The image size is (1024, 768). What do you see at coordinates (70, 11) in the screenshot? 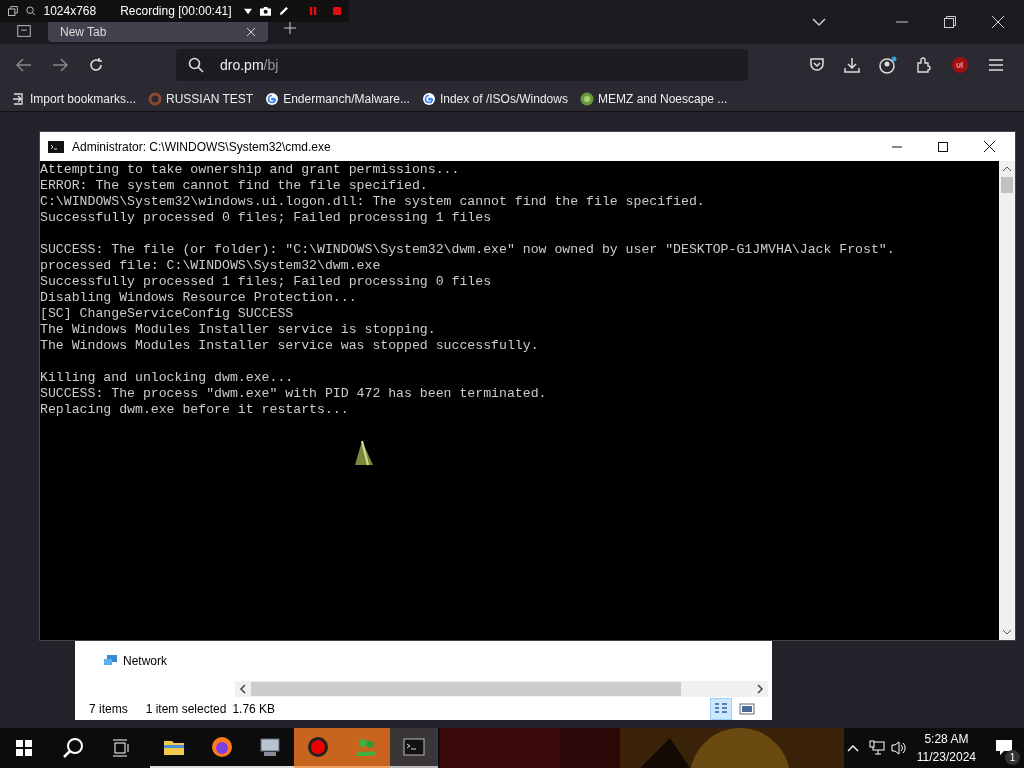
I see `resolution-text: 1024x768` at bounding box center [70, 11].